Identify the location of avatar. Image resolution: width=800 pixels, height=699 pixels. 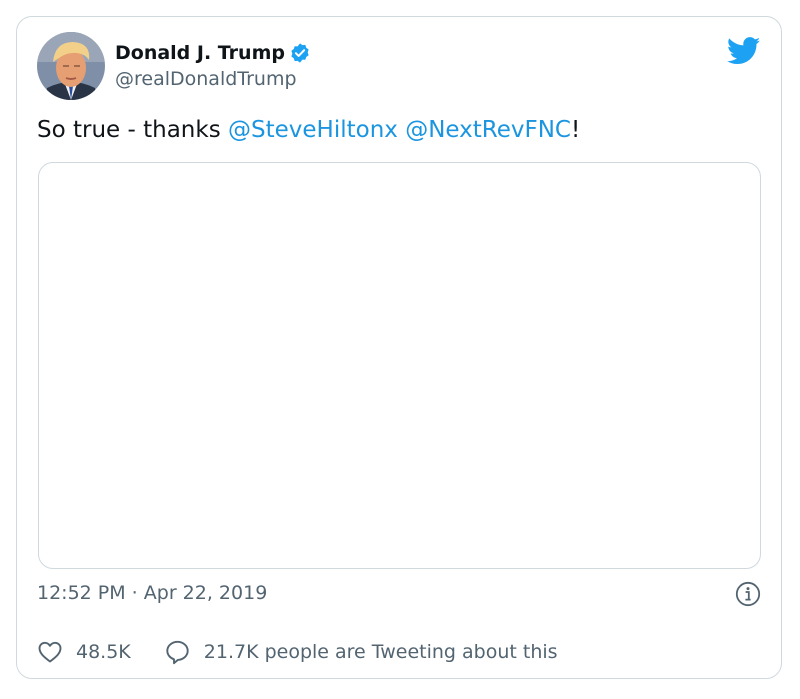
(71, 66).